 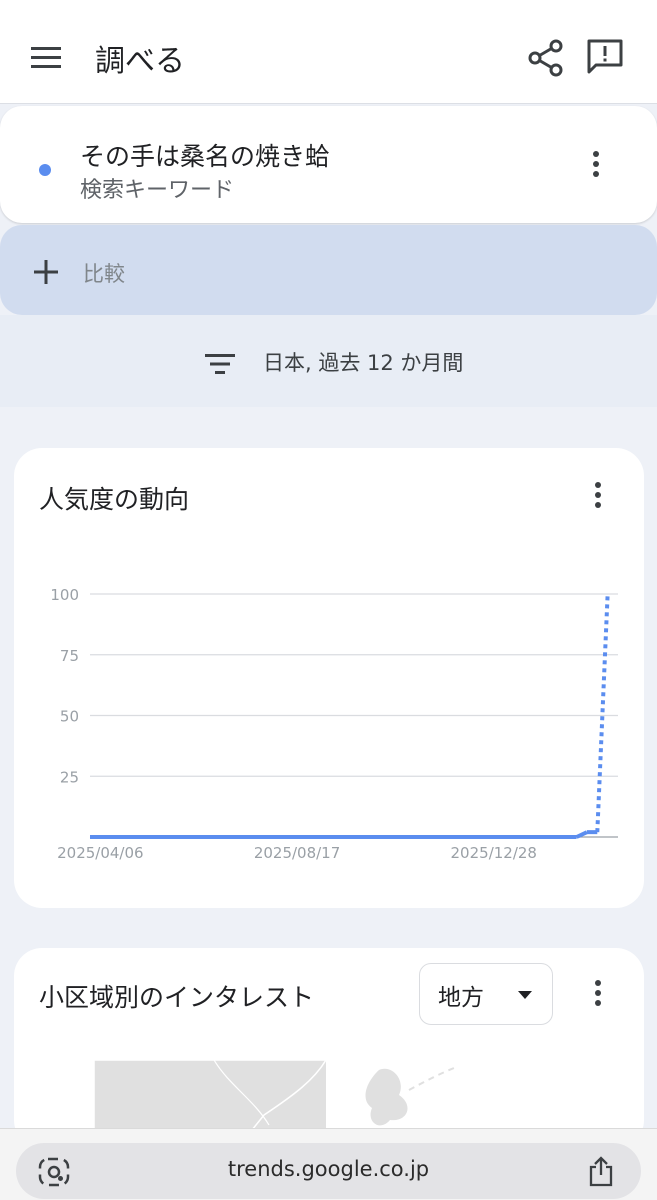 I want to click on card-title: 小区域別のインタレスト, so click(x=177, y=997).